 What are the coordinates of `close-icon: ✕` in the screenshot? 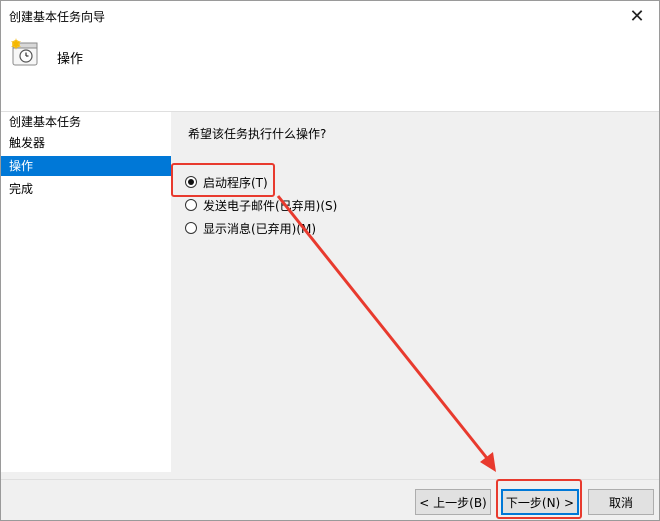 It's located at (637, 16).